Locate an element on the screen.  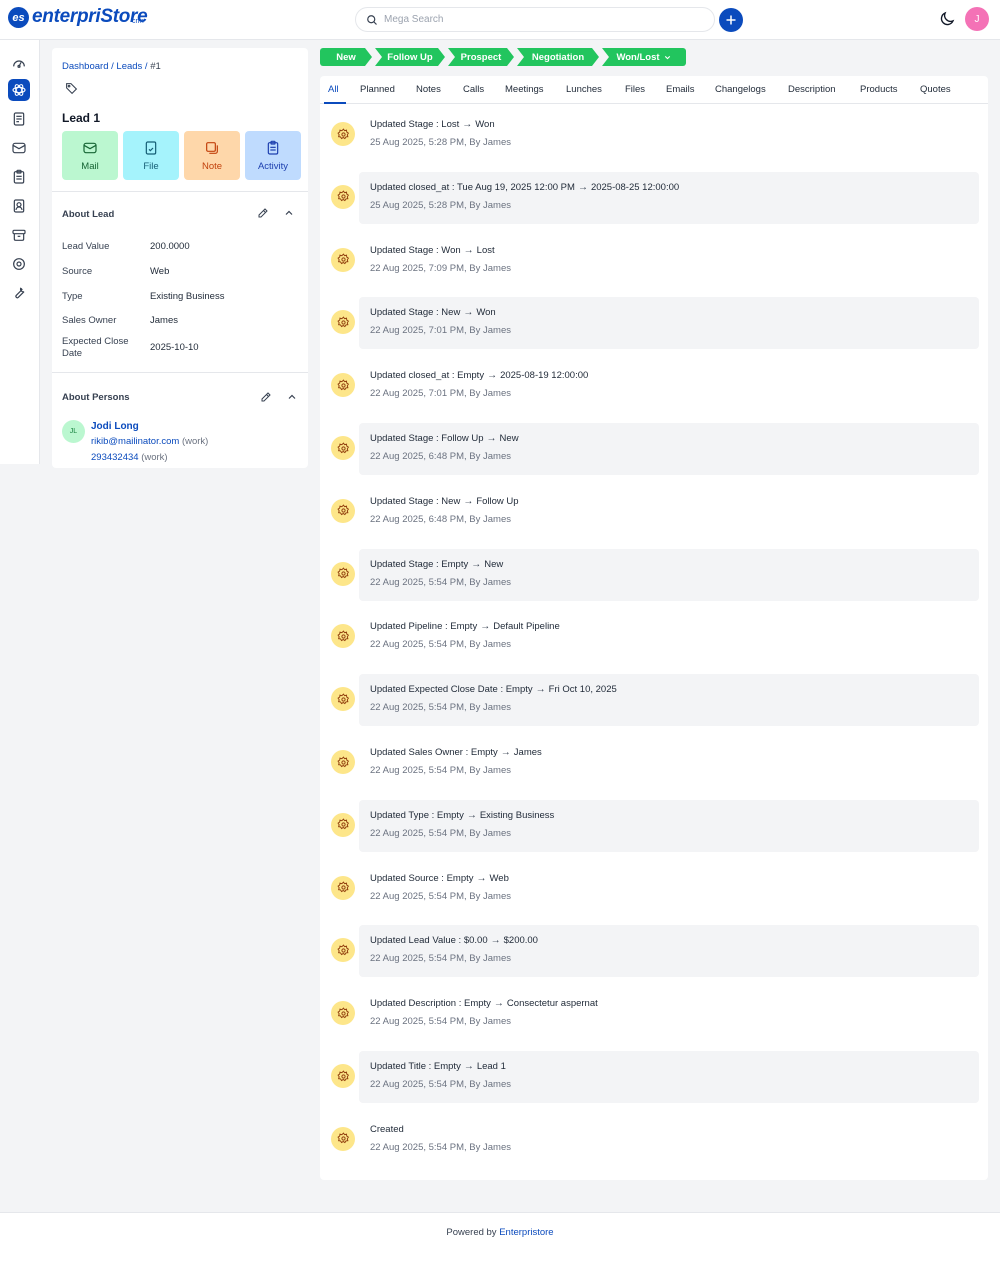
quick-create-button is located at coordinates (731, 20).